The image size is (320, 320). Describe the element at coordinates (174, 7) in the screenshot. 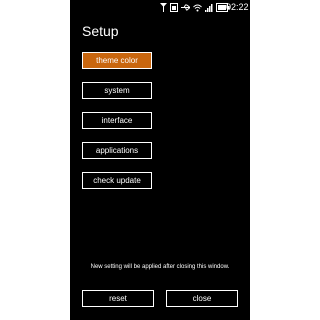

I see `sim-icon` at that location.